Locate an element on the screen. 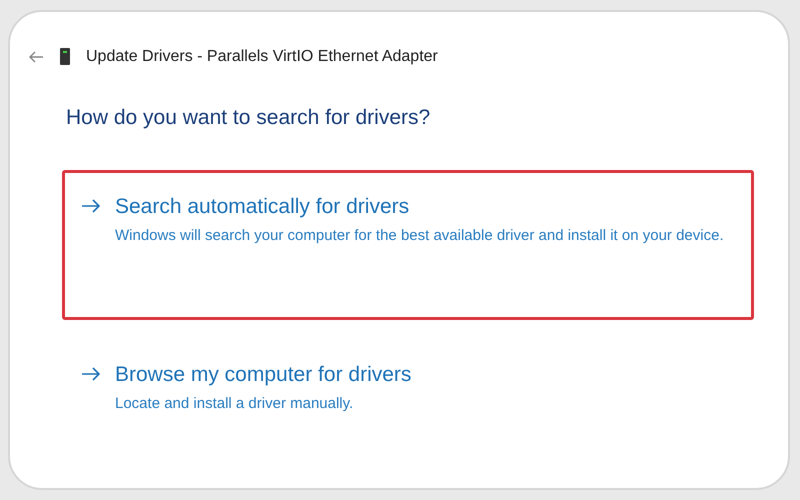 This screenshot has height=500, width=800. window-title: Update Drivers - Parallels VirtIO Ethernet Adapter is located at coordinates (262, 57).